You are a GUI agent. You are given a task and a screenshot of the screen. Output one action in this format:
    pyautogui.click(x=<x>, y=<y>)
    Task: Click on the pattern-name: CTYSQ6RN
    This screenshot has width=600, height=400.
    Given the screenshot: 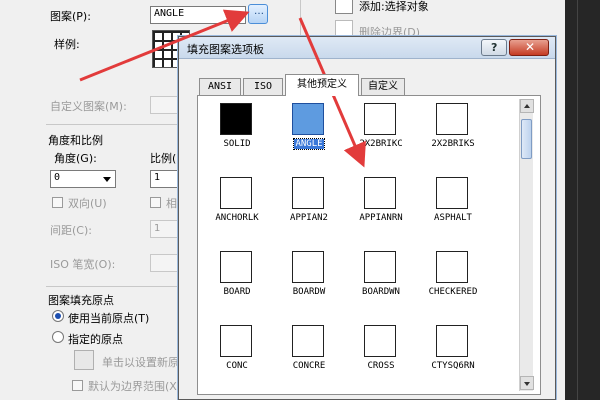 What is the action you would take?
    pyautogui.click(x=453, y=366)
    